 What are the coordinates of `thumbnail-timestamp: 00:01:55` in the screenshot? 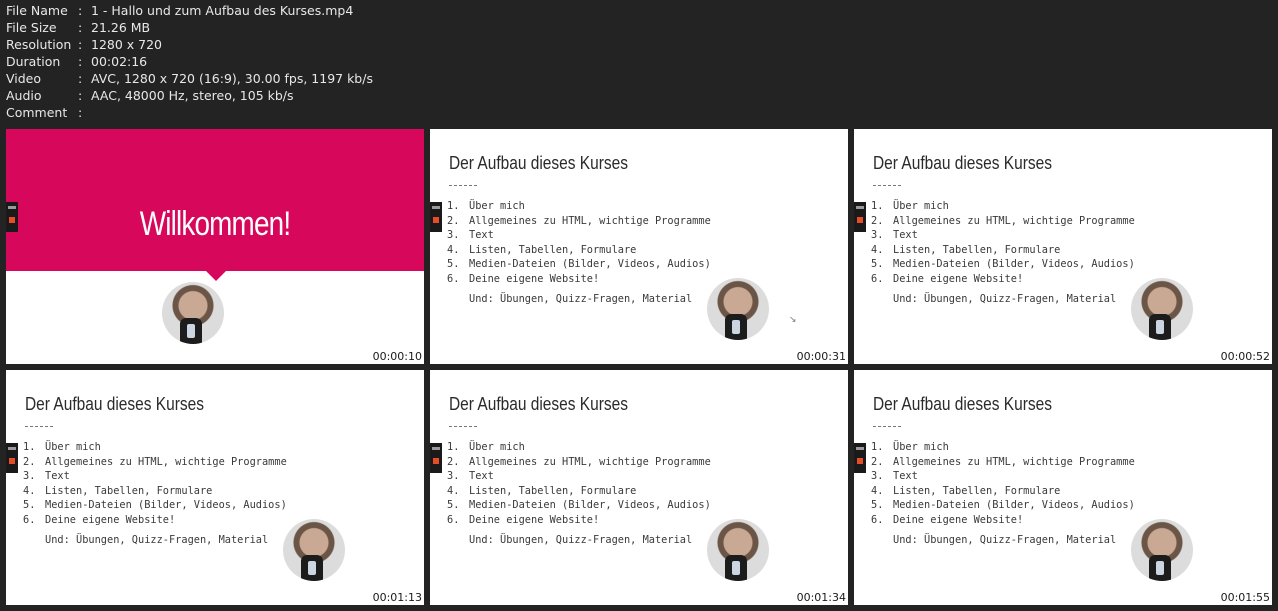 It's located at (1245, 597).